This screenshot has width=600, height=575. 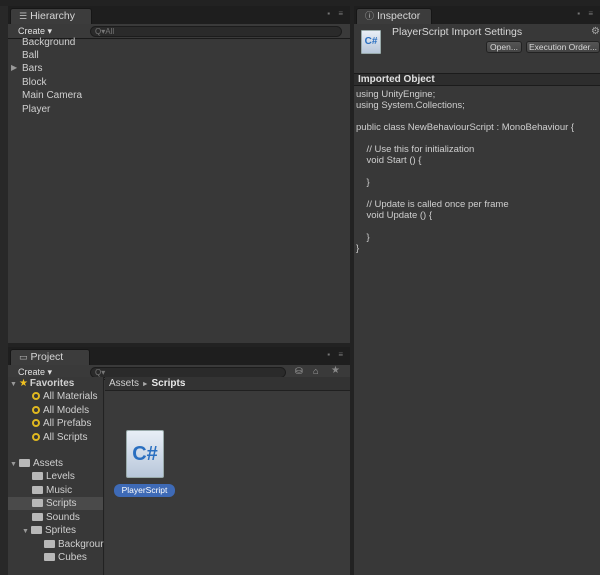 What do you see at coordinates (32, 68) in the screenshot?
I see `hierarchy-item-bars: Bars` at bounding box center [32, 68].